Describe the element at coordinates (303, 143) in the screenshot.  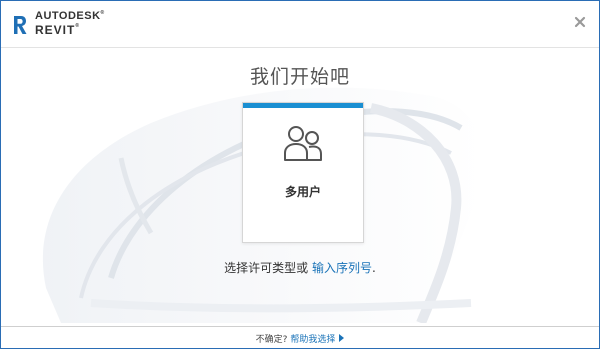
I see `users-icon` at that location.